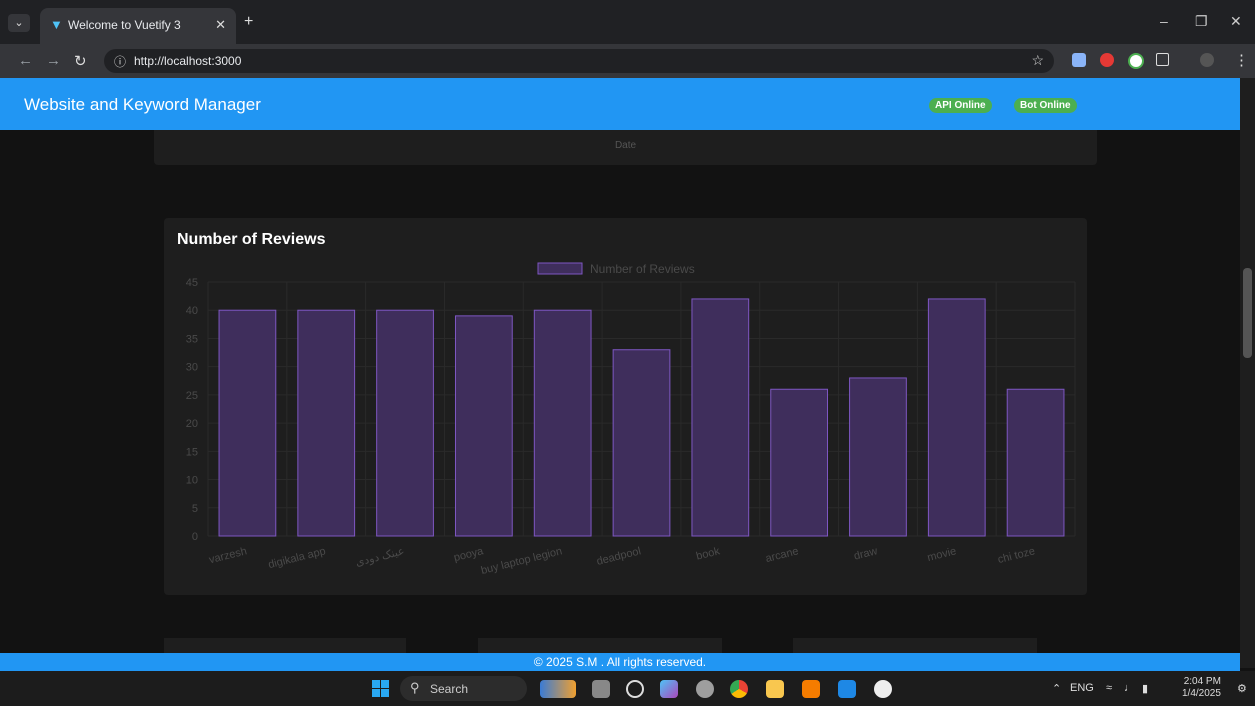 The image size is (1255, 706). Describe the element at coordinates (192, 481) in the screenshot. I see `y-tick-label: 10` at that location.